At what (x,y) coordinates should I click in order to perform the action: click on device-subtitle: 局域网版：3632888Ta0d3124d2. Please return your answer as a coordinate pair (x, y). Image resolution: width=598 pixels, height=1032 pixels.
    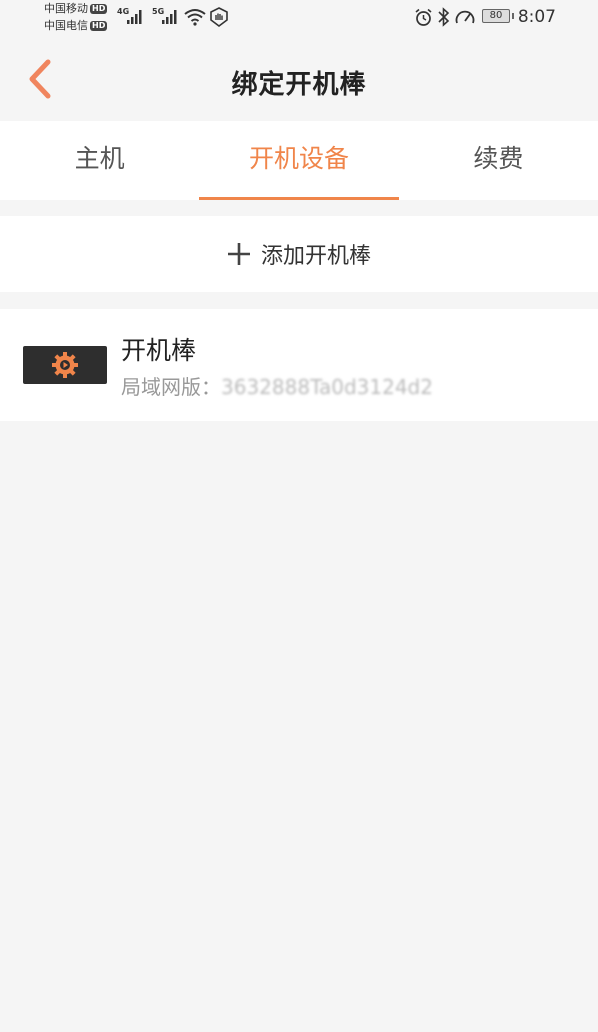
    Looking at the image, I should click on (277, 385).